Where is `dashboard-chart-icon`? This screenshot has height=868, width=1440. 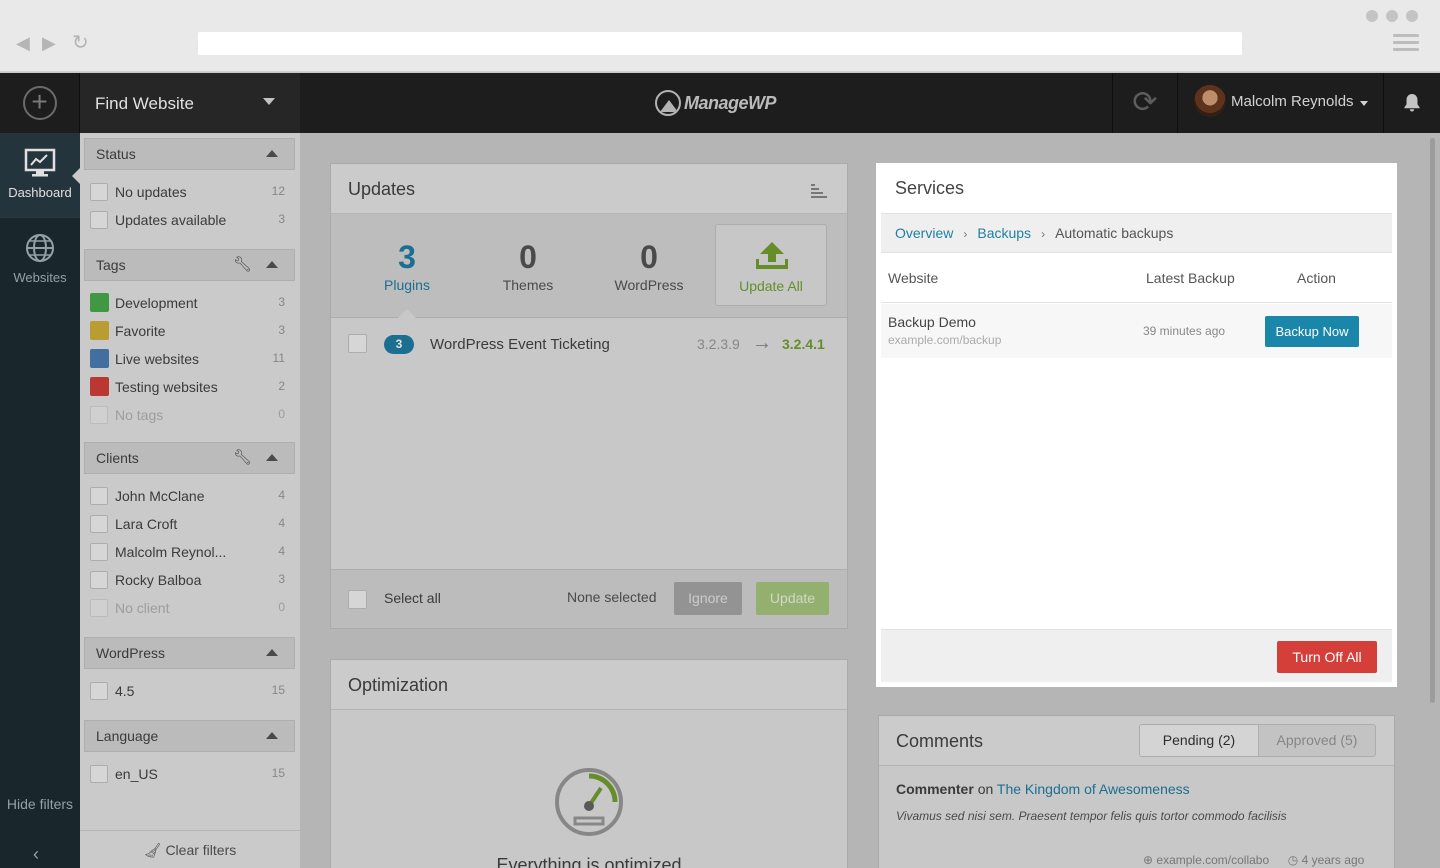
dashboard-chart-icon is located at coordinates (40, 162).